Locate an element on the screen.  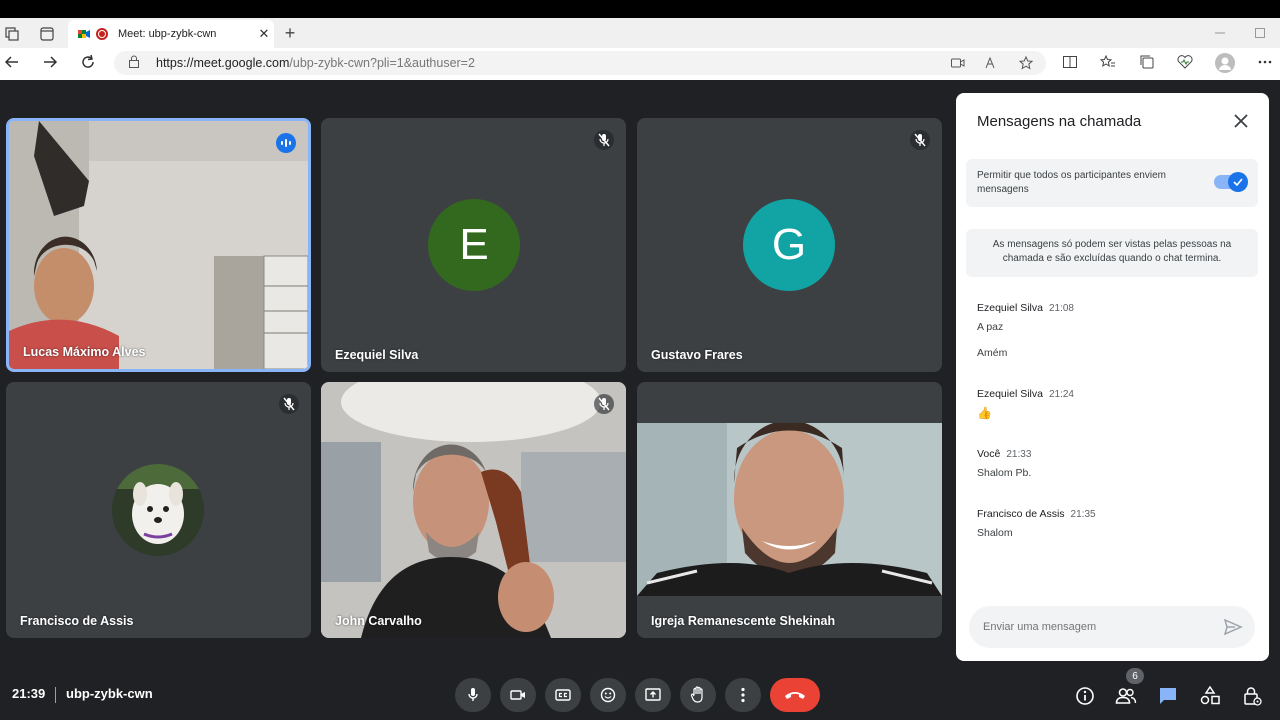
read-aloud-icon is located at coordinates (992, 63).